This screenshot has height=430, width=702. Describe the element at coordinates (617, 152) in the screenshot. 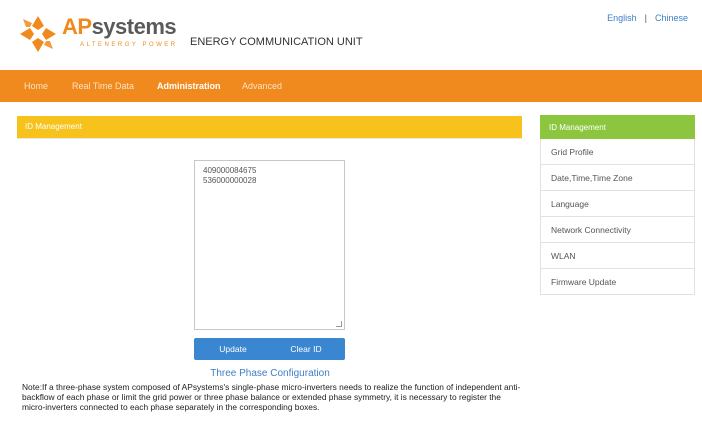

I see `sidebar-item-grid-profile: Grid Profile` at that location.